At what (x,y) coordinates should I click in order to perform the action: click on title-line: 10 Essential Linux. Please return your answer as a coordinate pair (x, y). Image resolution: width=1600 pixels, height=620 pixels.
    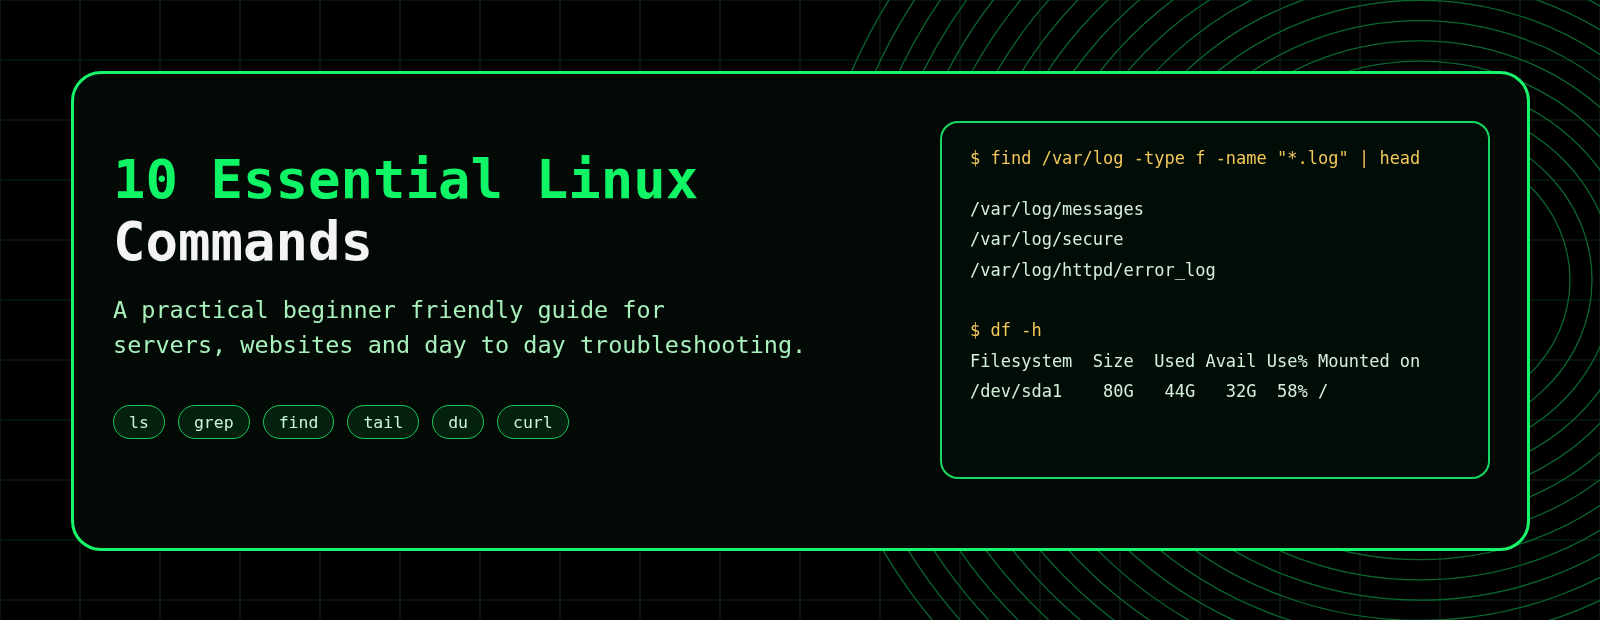
    Looking at the image, I should click on (406, 180).